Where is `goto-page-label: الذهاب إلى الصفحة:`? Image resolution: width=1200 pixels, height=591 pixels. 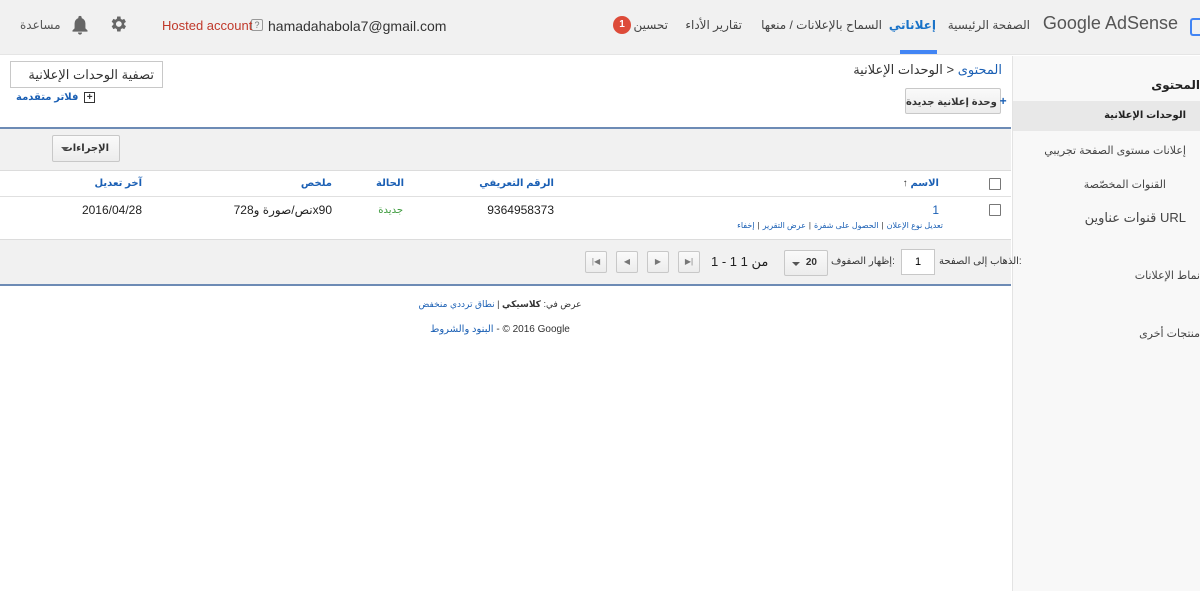
goto-page-label: الذهاب إلى الصفحة: is located at coordinates (980, 261).